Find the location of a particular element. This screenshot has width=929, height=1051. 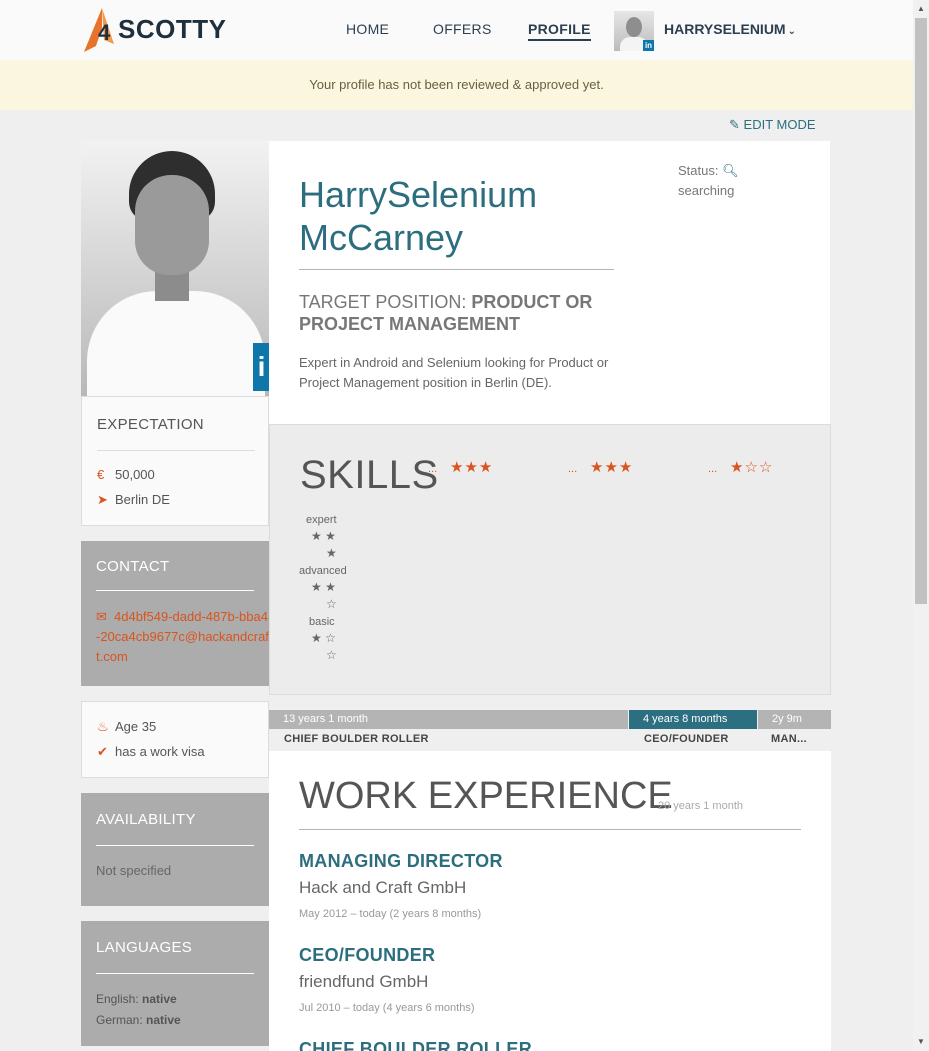

job-dates: Jul 2010 – today (4 years 6 months) is located at coordinates (387, 1008).